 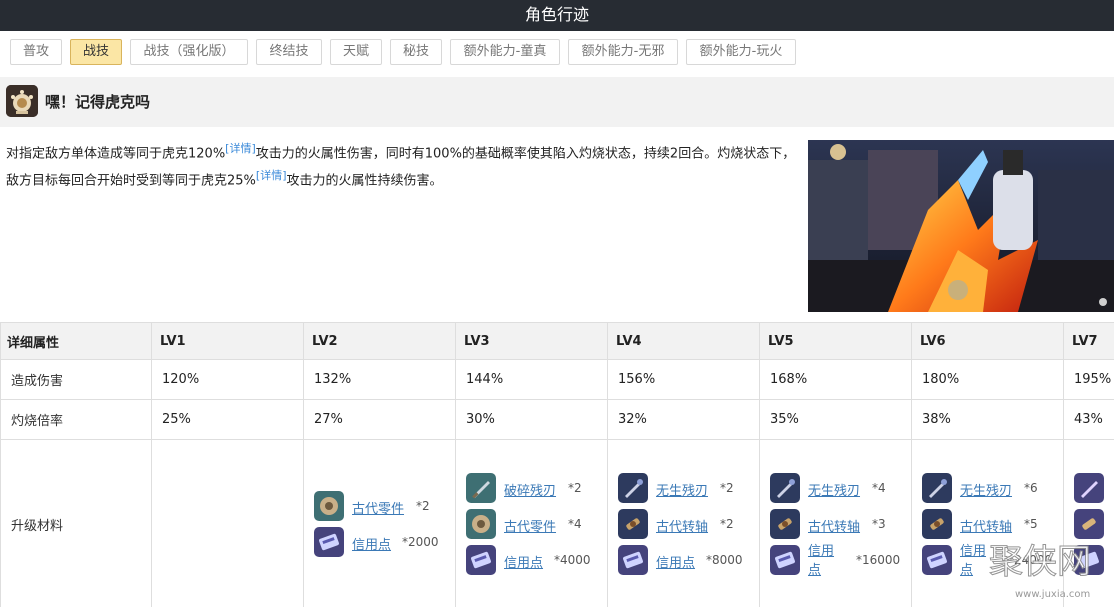 I want to click on material-item, so click(x=1094, y=488).